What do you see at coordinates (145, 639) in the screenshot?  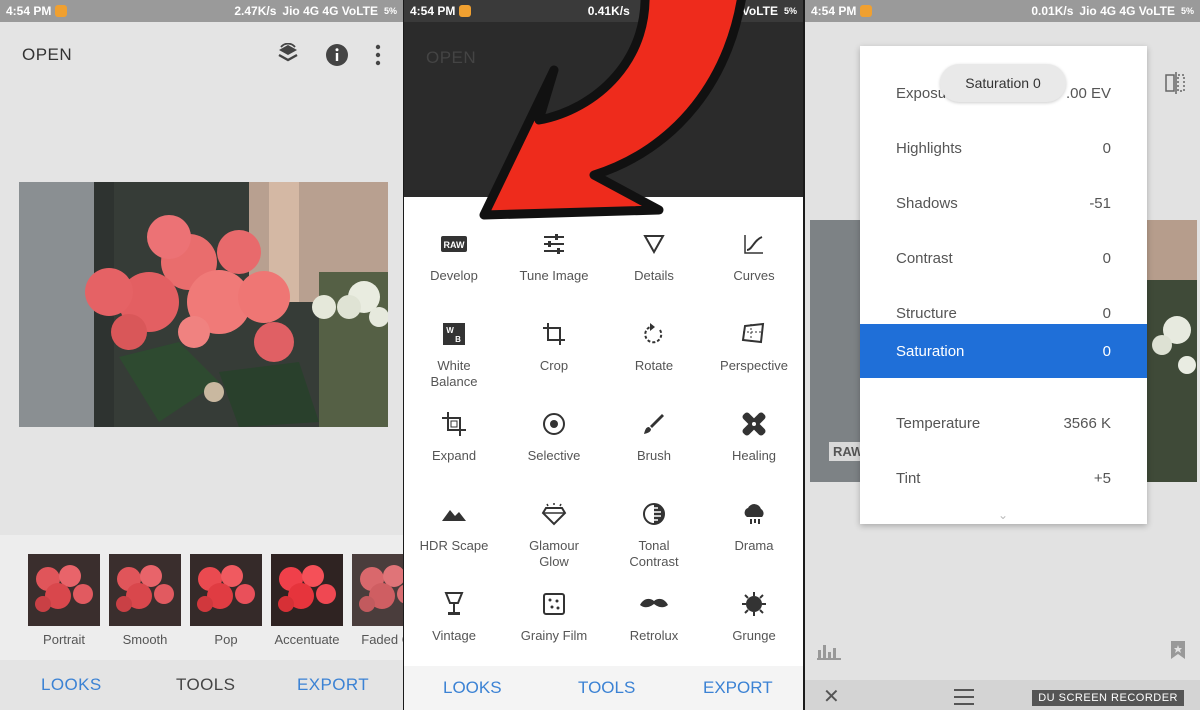 I see `look-label: Smooth` at bounding box center [145, 639].